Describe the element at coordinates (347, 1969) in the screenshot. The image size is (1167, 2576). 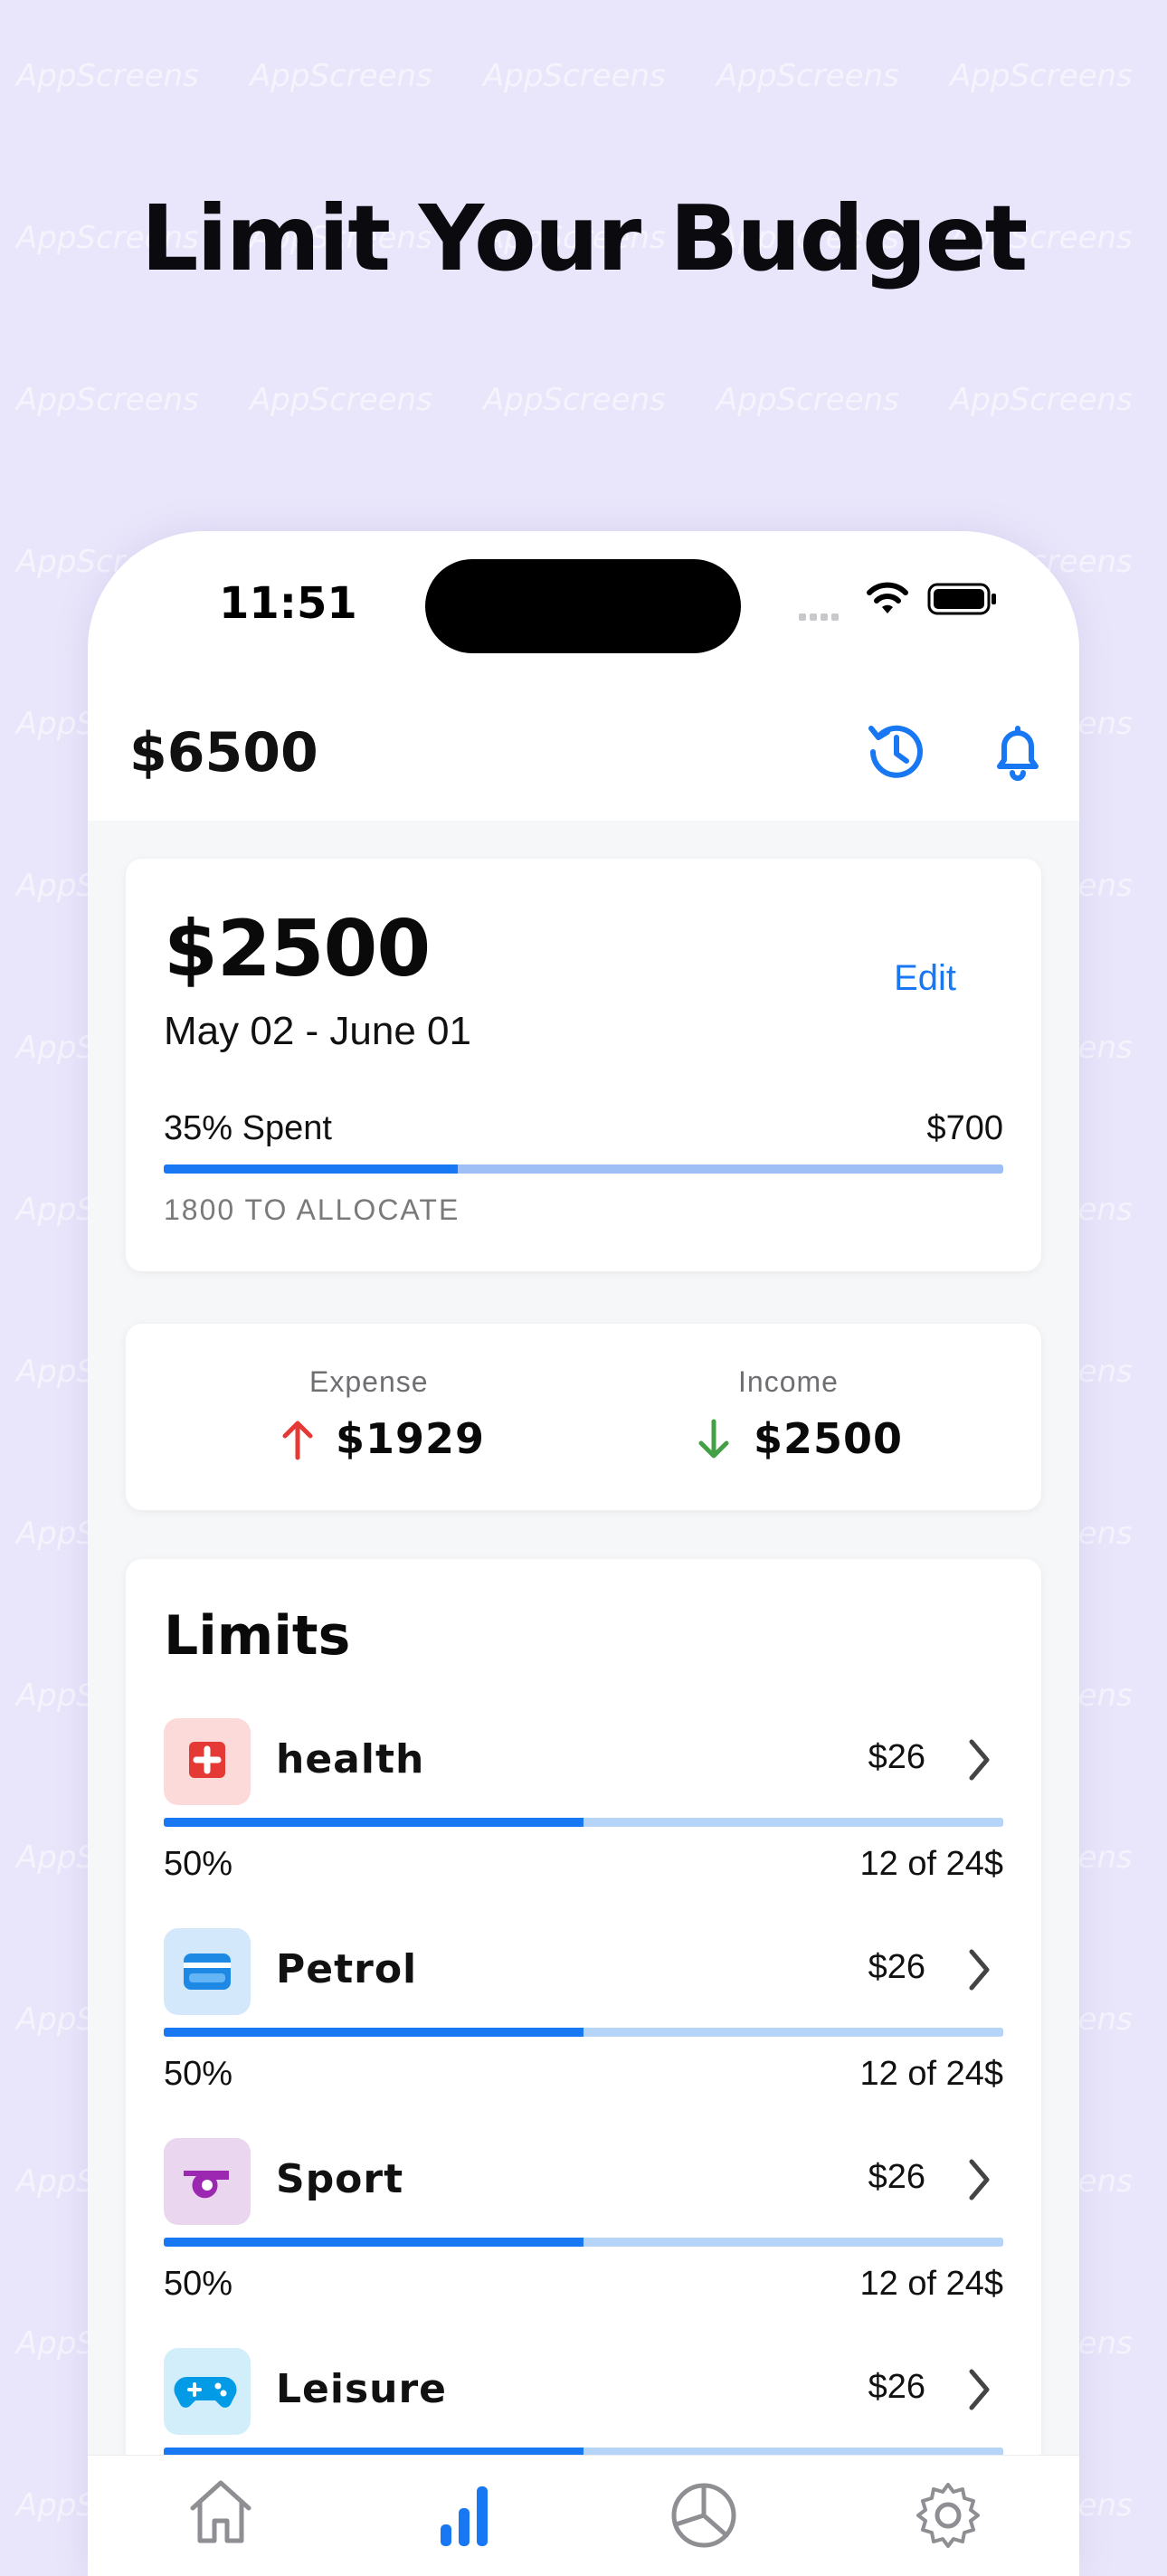
I see `limit-name: Petrol` at that location.